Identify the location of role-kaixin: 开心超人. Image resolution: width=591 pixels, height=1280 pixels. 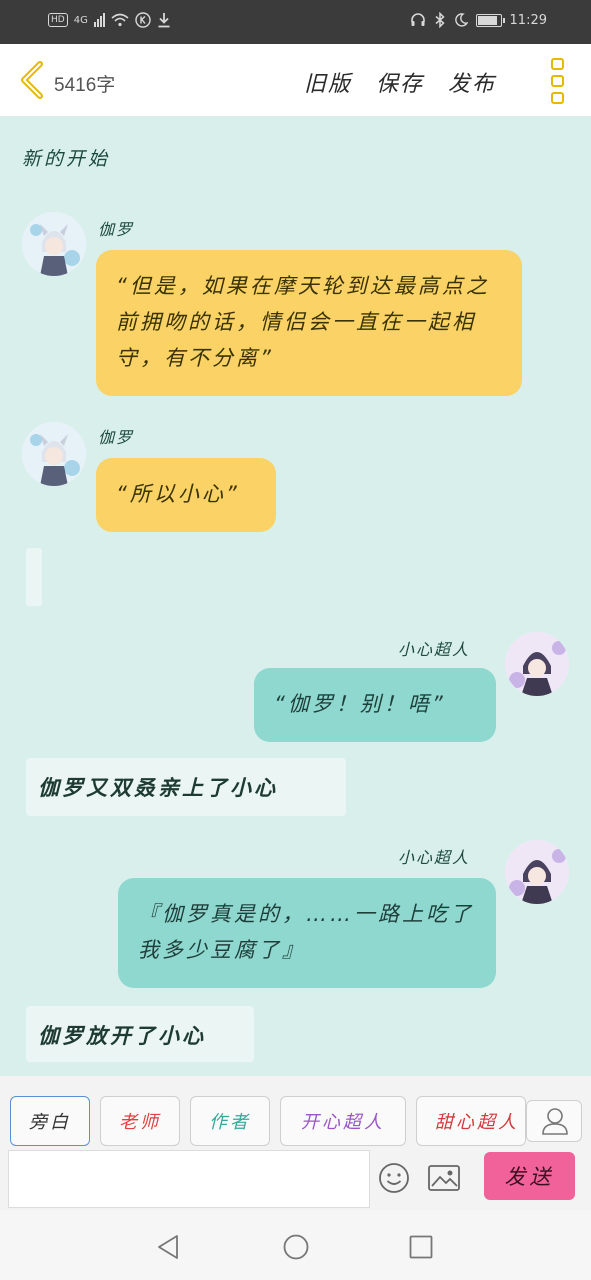
(343, 1121).